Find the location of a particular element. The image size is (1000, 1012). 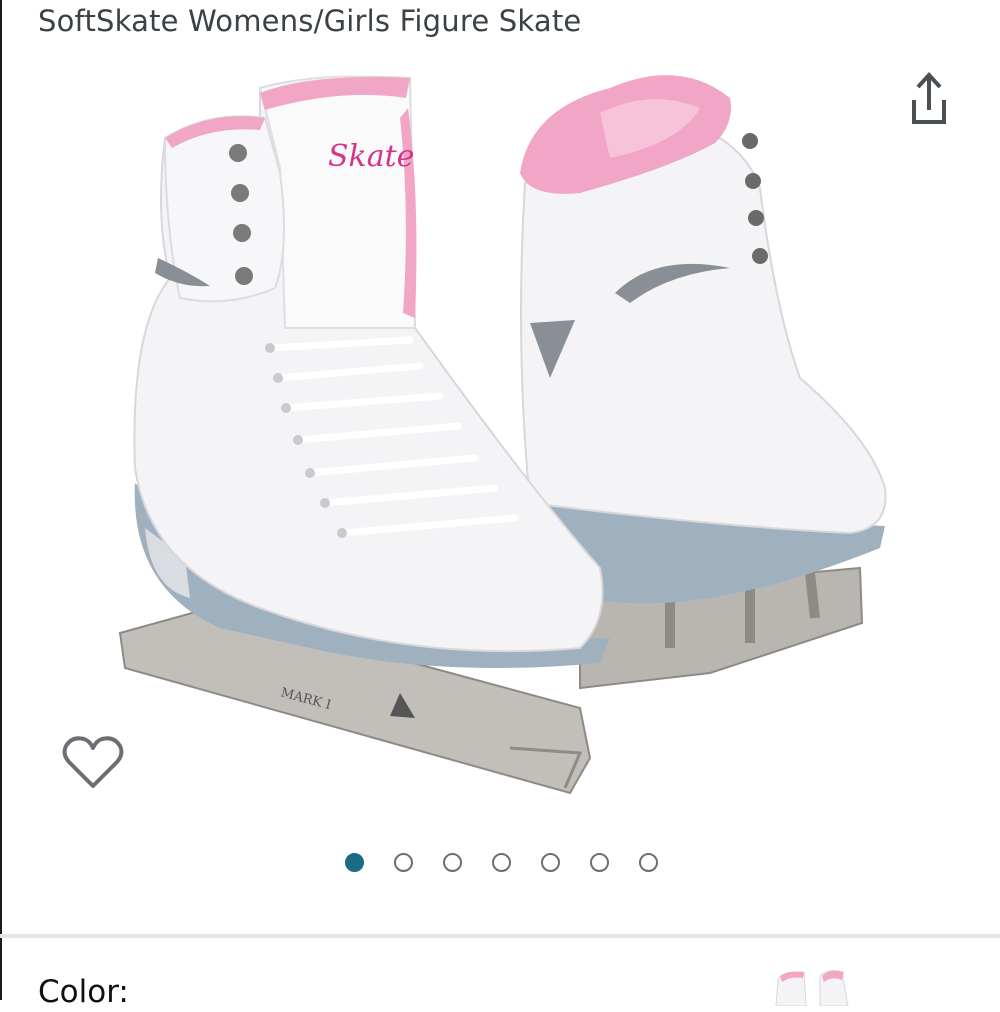

wishlist-button is located at coordinates (93, 763).